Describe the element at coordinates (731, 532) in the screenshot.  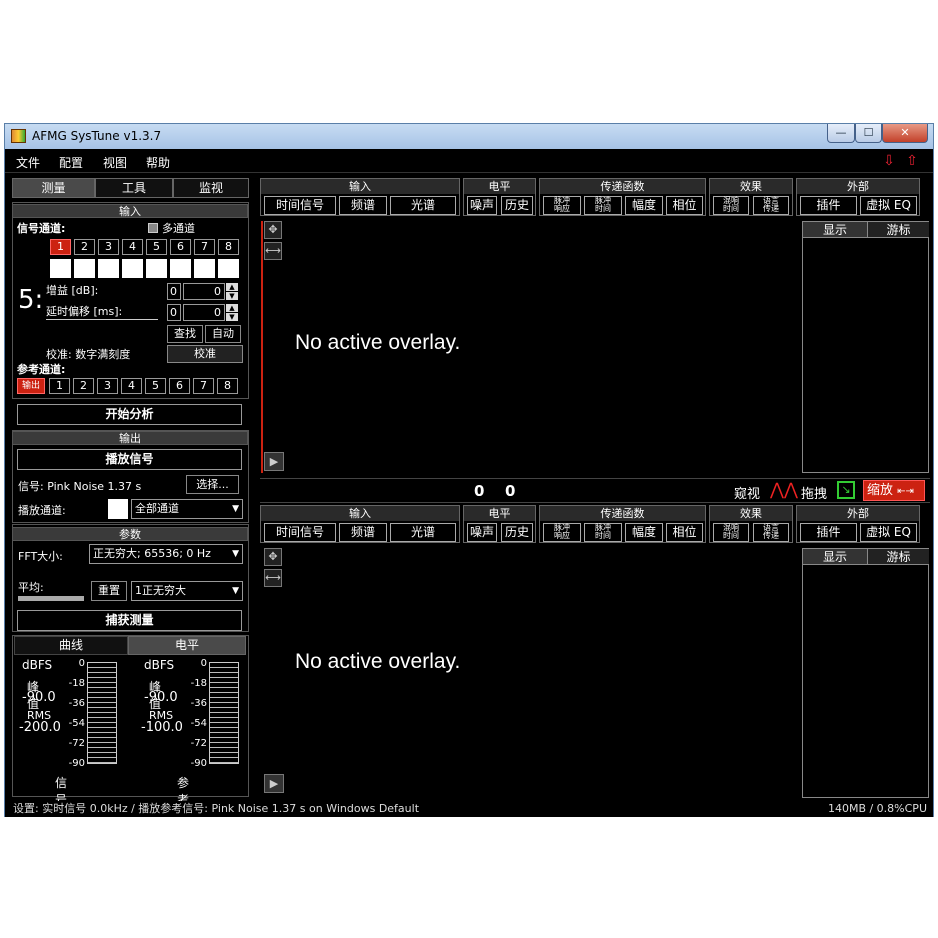
I see `bottom-effect-button-1: 混响 时间` at that location.